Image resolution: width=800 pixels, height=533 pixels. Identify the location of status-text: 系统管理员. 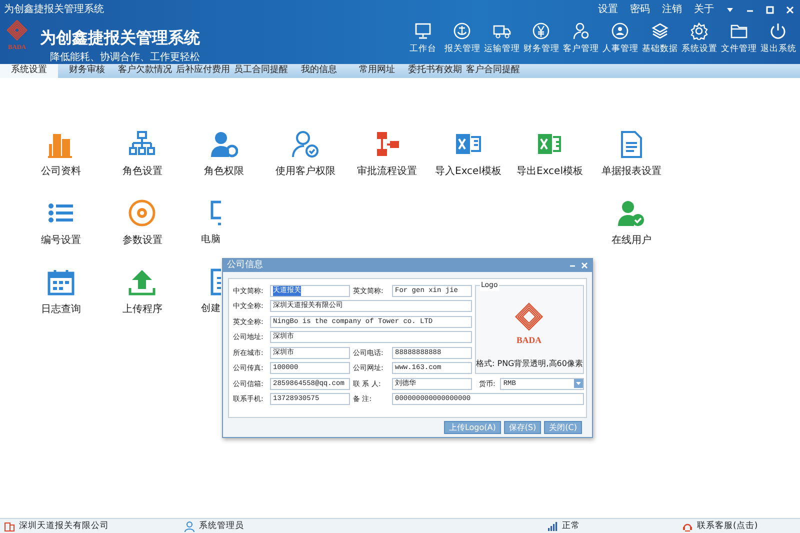
(221, 526).